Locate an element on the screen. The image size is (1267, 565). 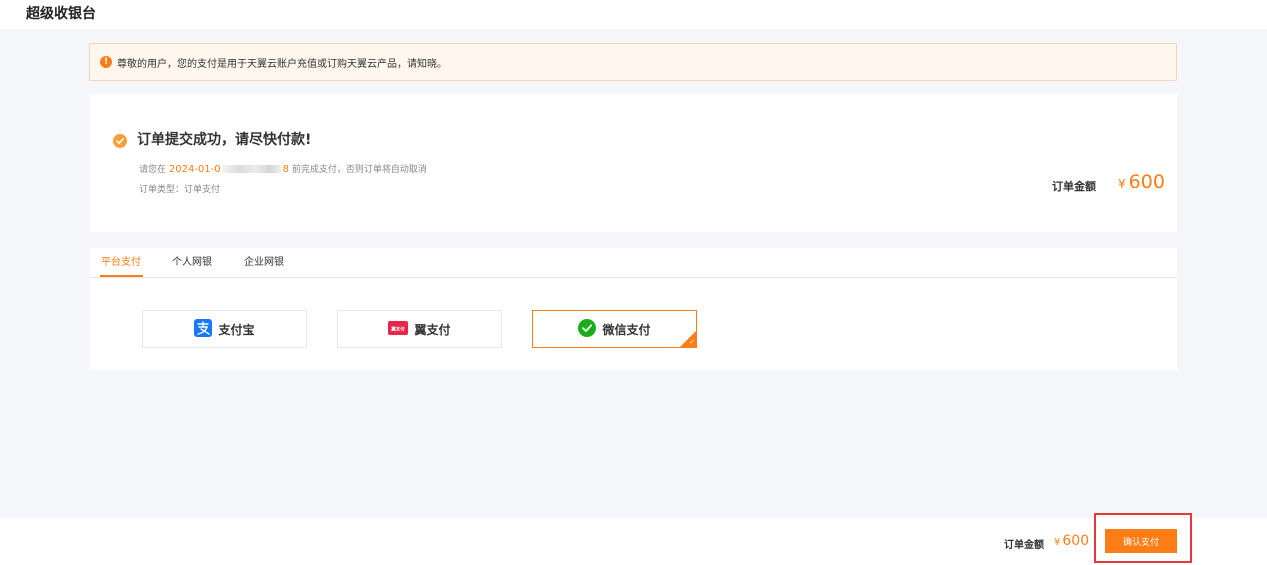
order-amount: ¥600 is located at coordinates (1141, 183).